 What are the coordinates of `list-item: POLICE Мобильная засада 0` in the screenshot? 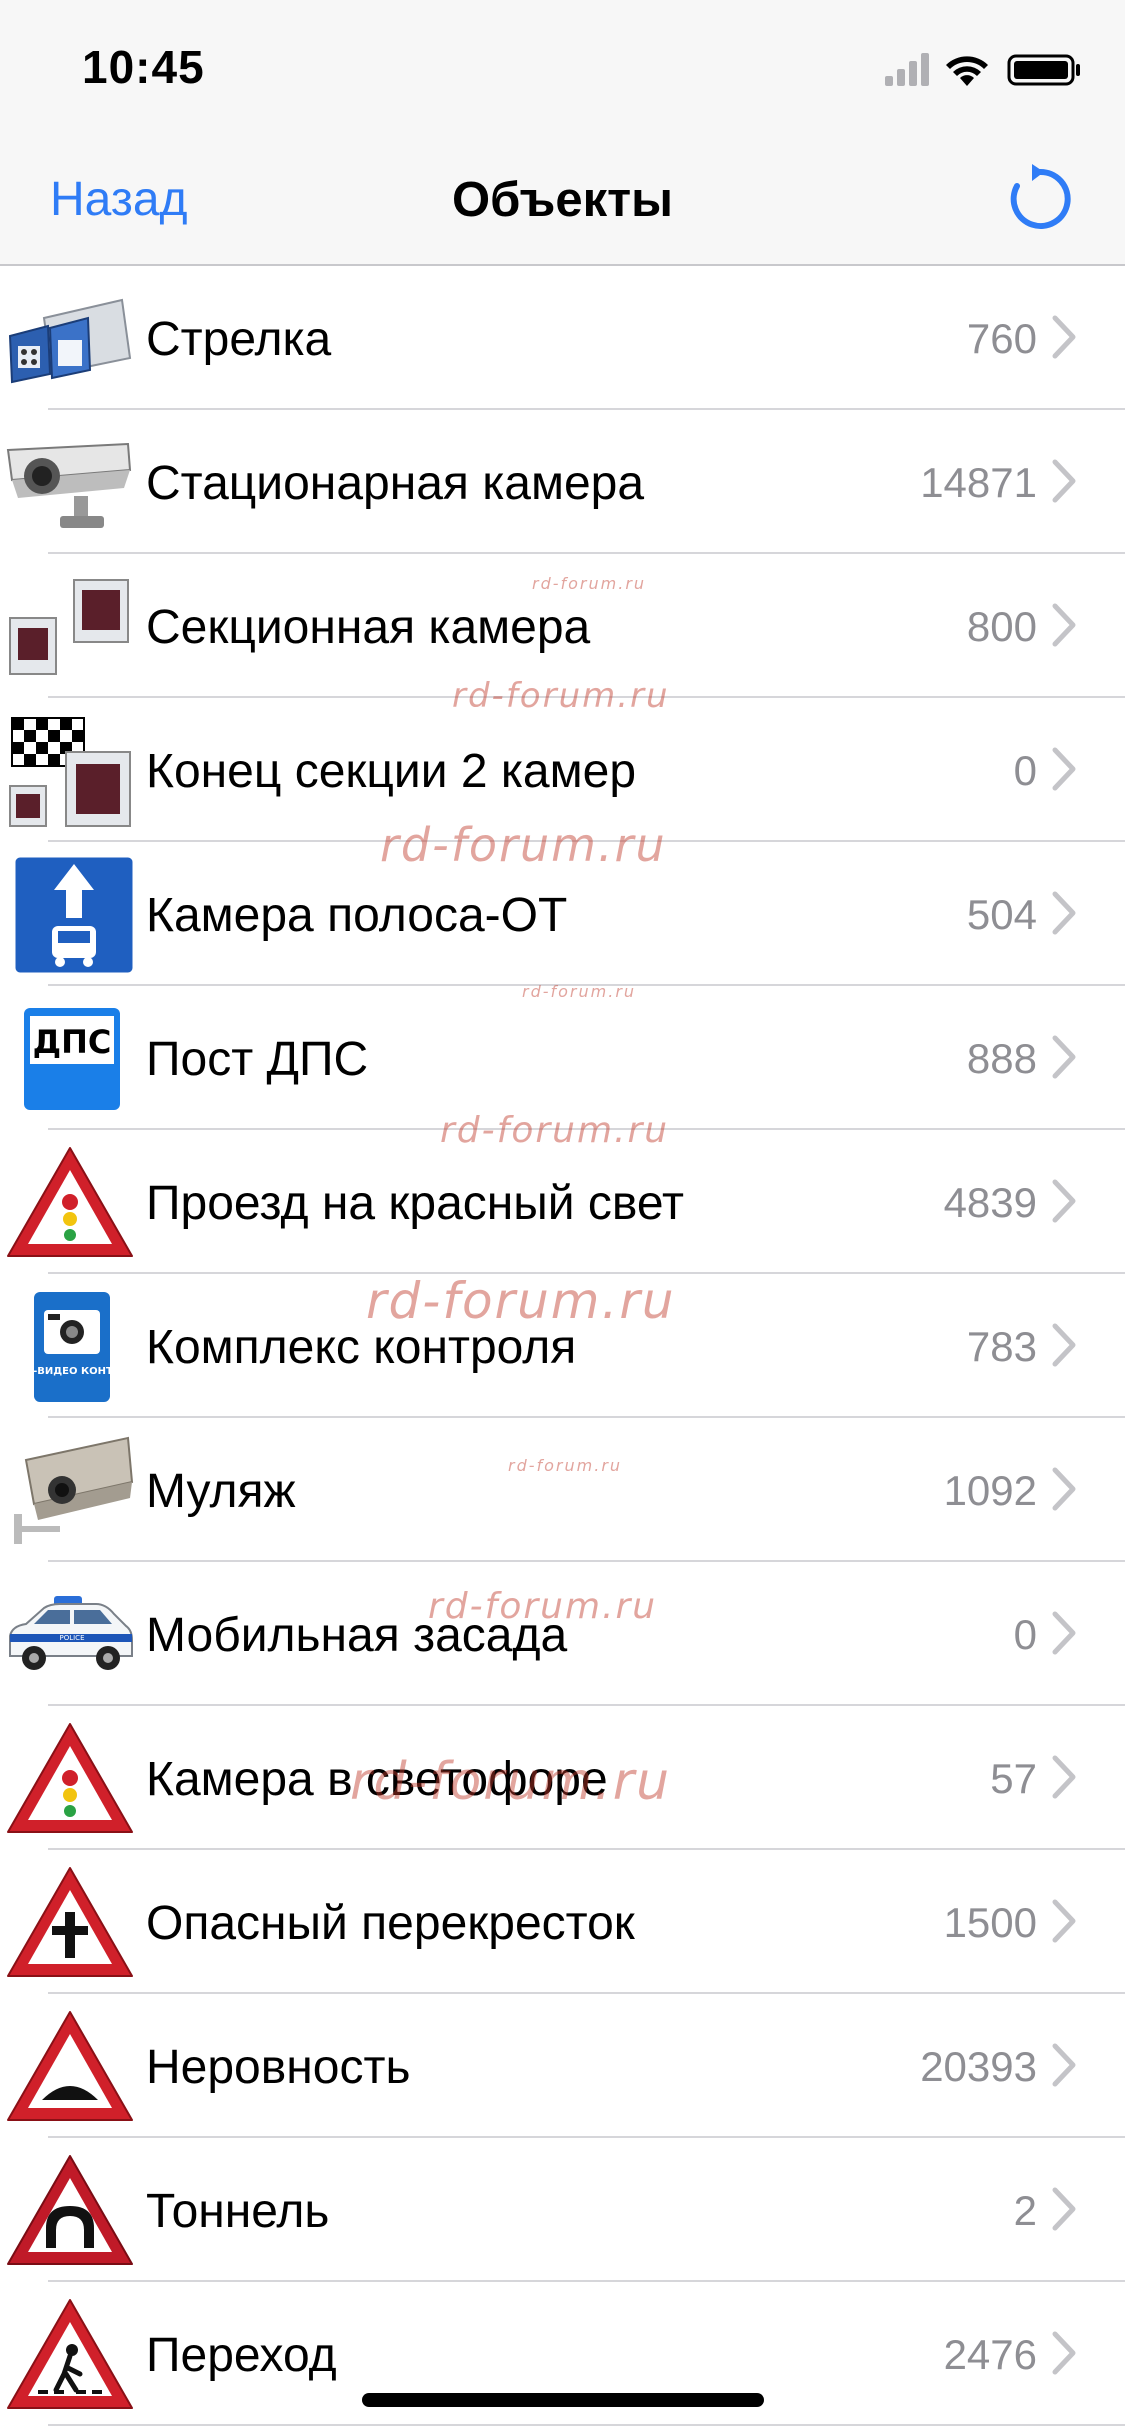 It's located at (562, 1634).